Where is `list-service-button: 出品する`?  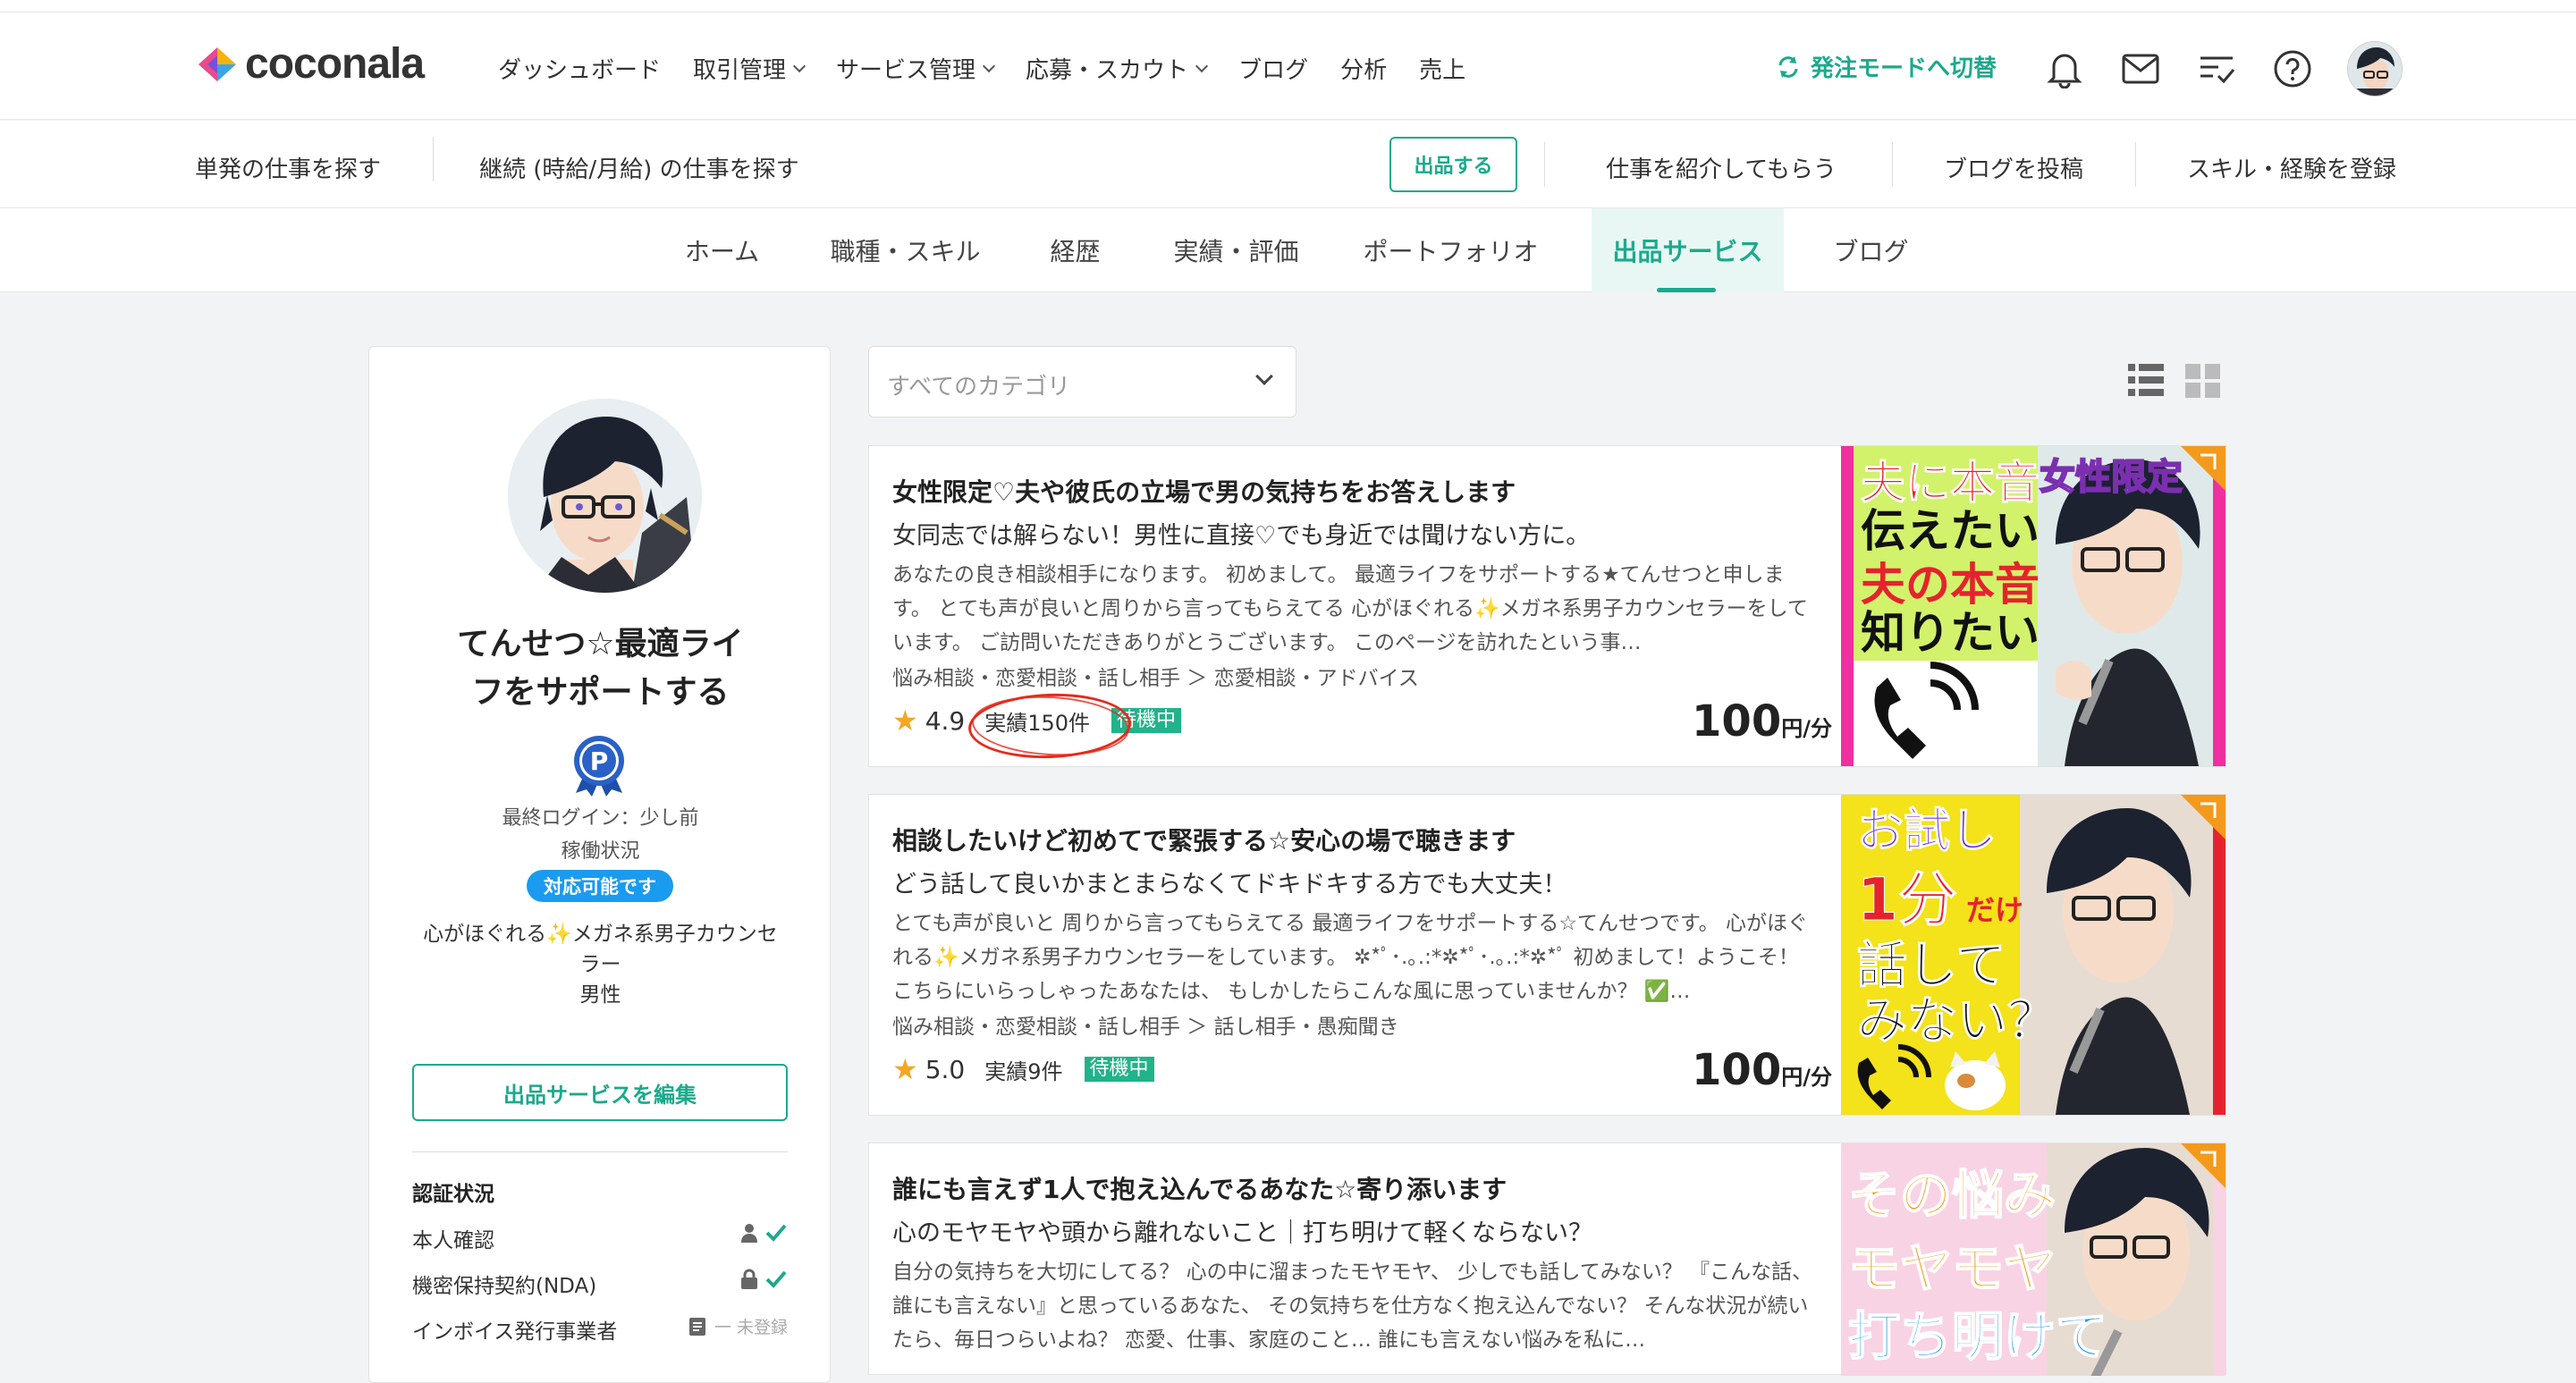
list-service-button: 出品する is located at coordinates (1453, 164).